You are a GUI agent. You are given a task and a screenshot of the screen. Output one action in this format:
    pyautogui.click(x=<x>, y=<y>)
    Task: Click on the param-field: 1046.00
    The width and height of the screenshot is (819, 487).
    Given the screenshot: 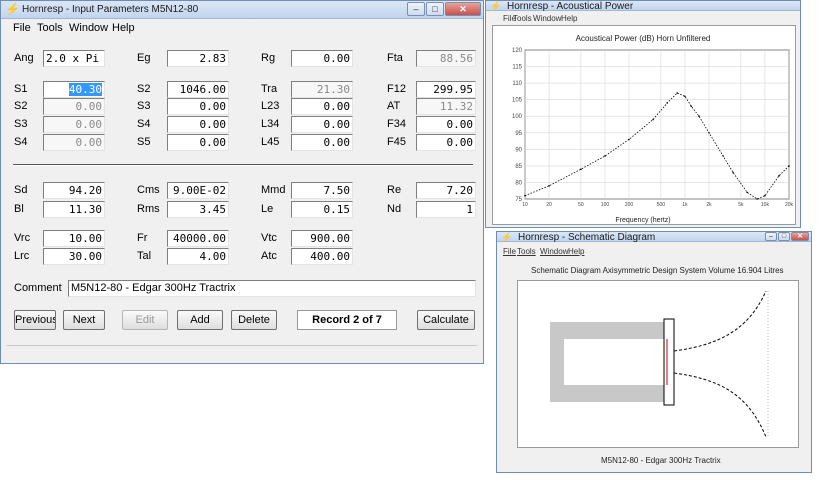 What is the action you would take?
    pyautogui.click(x=198, y=89)
    